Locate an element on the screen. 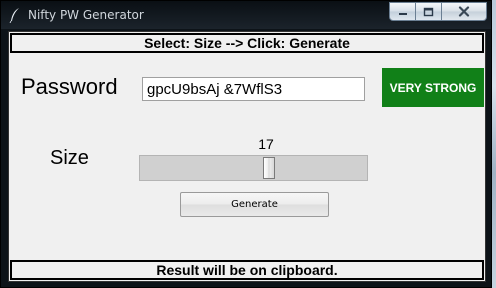 The height and width of the screenshot is (288, 496). close-icon is located at coordinates (464, 11).